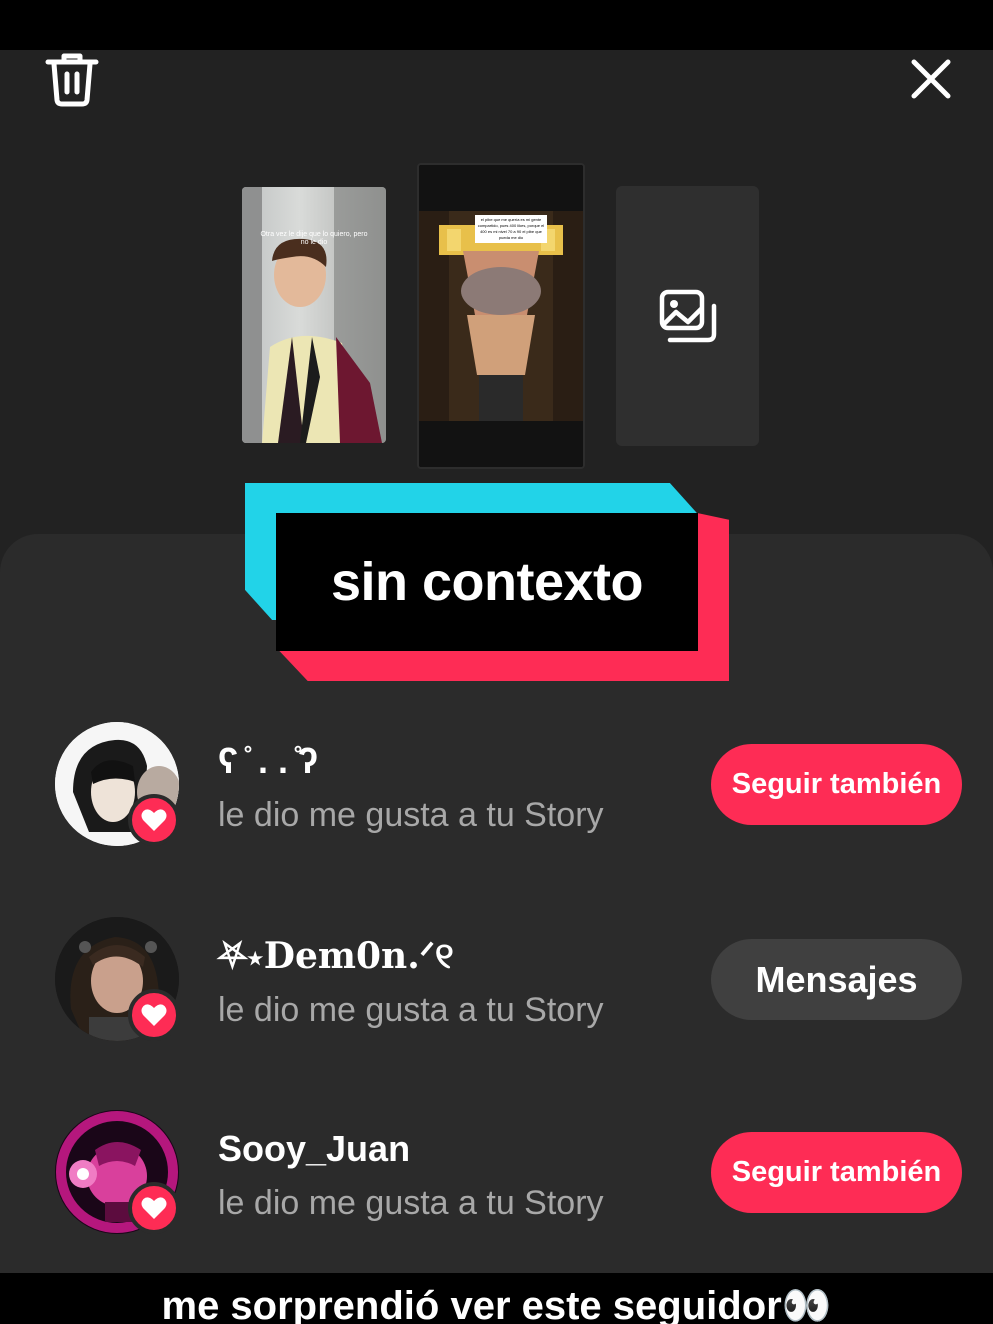  Describe the element at coordinates (931, 79) in the screenshot. I see `close-icon` at that location.